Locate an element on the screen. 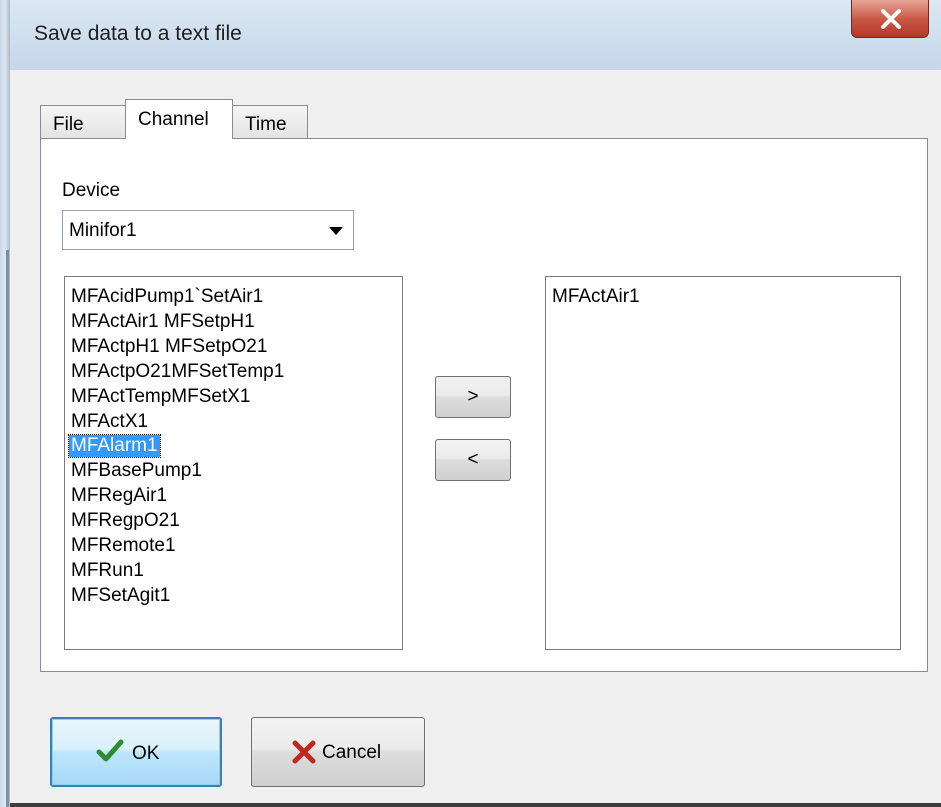  close-button is located at coordinates (890, 19).